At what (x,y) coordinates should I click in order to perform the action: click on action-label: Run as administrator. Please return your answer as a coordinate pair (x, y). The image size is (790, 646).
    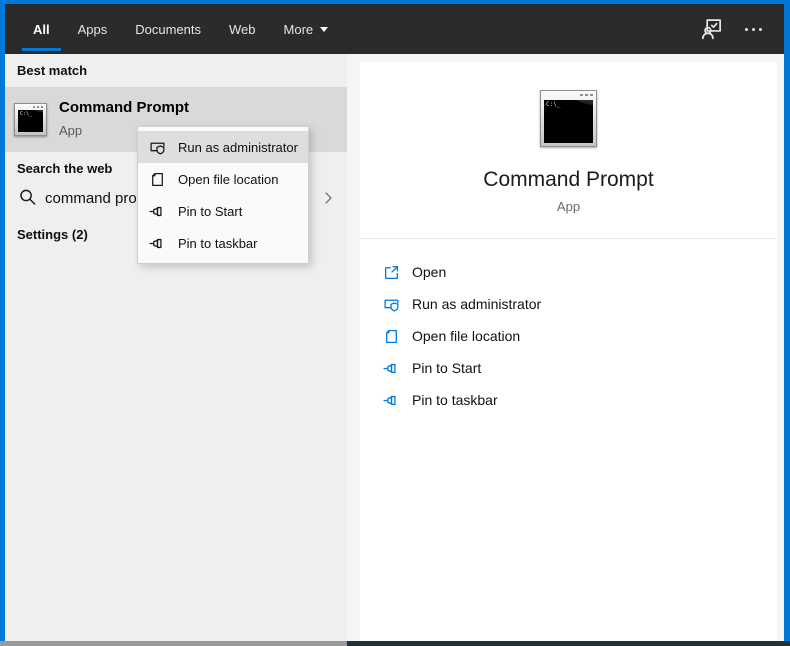
    Looking at the image, I should click on (477, 304).